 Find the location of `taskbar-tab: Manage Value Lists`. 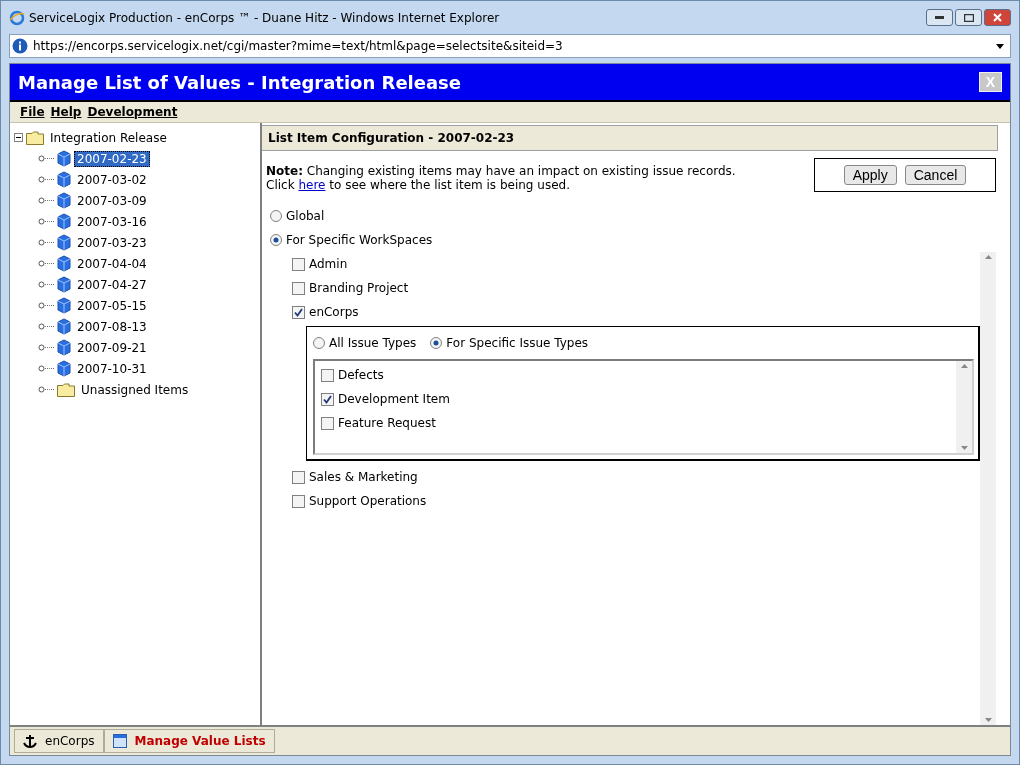

taskbar-tab: Manage Value Lists is located at coordinates (189, 741).